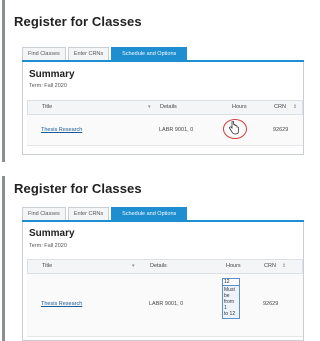 This screenshot has height=341, width=320. I want to click on hours-validation-message: Must be from 1 to 12, so click(231, 302).